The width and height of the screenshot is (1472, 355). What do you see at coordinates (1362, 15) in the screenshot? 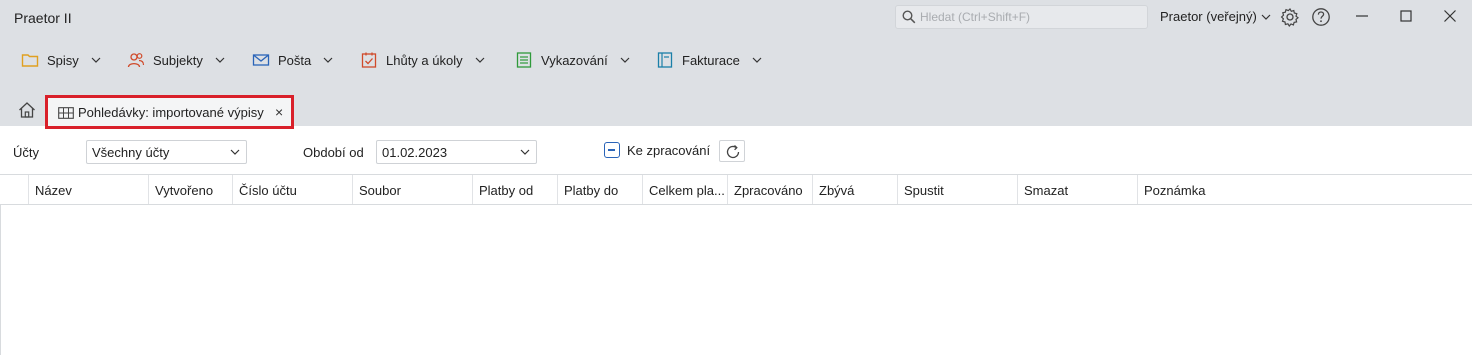
I see `minimize-icon` at bounding box center [1362, 15].